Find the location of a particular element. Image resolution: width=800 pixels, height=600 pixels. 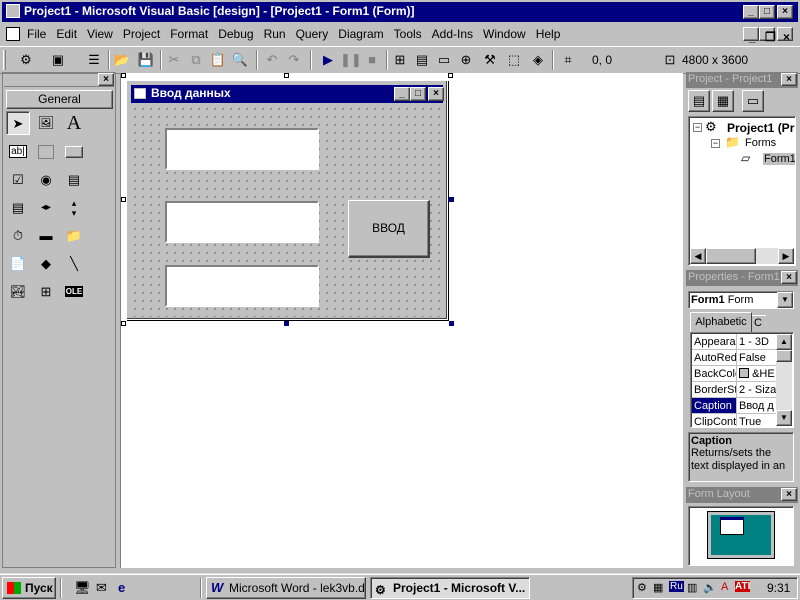

toolbox-tab-general: General is located at coordinates (59, 99).